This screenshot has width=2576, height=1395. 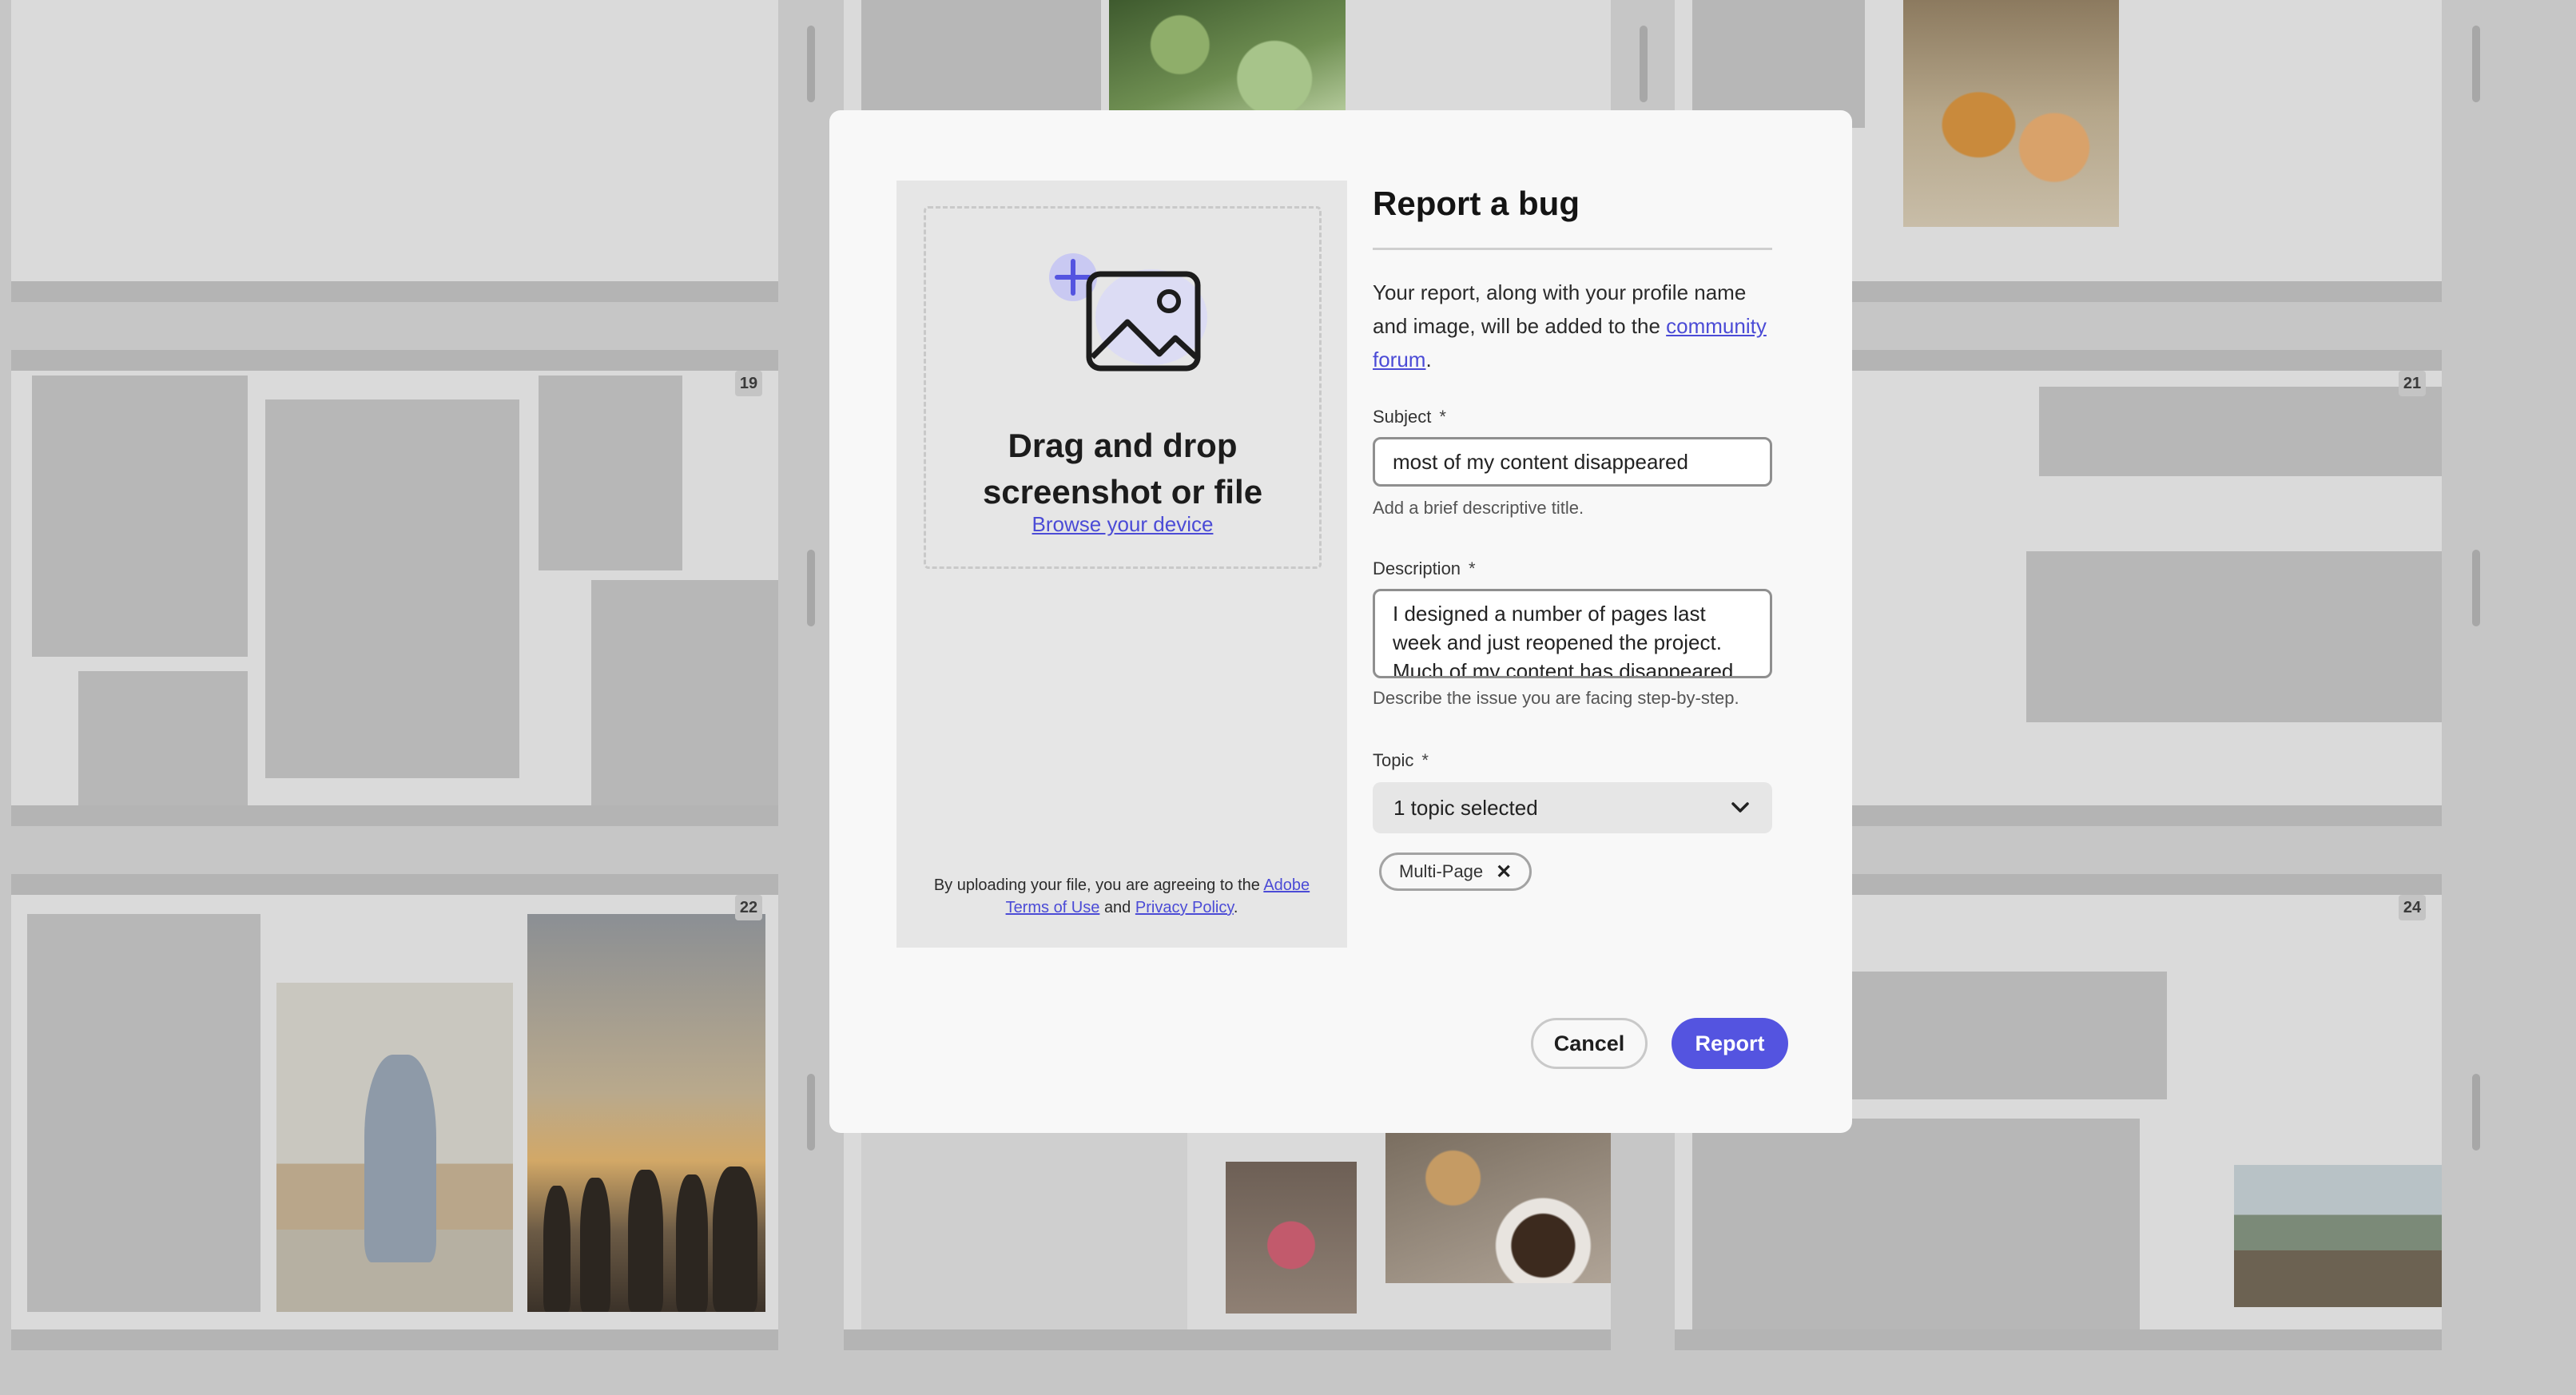 I want to click on description-label: Description *, so click(x=1580, y=569).